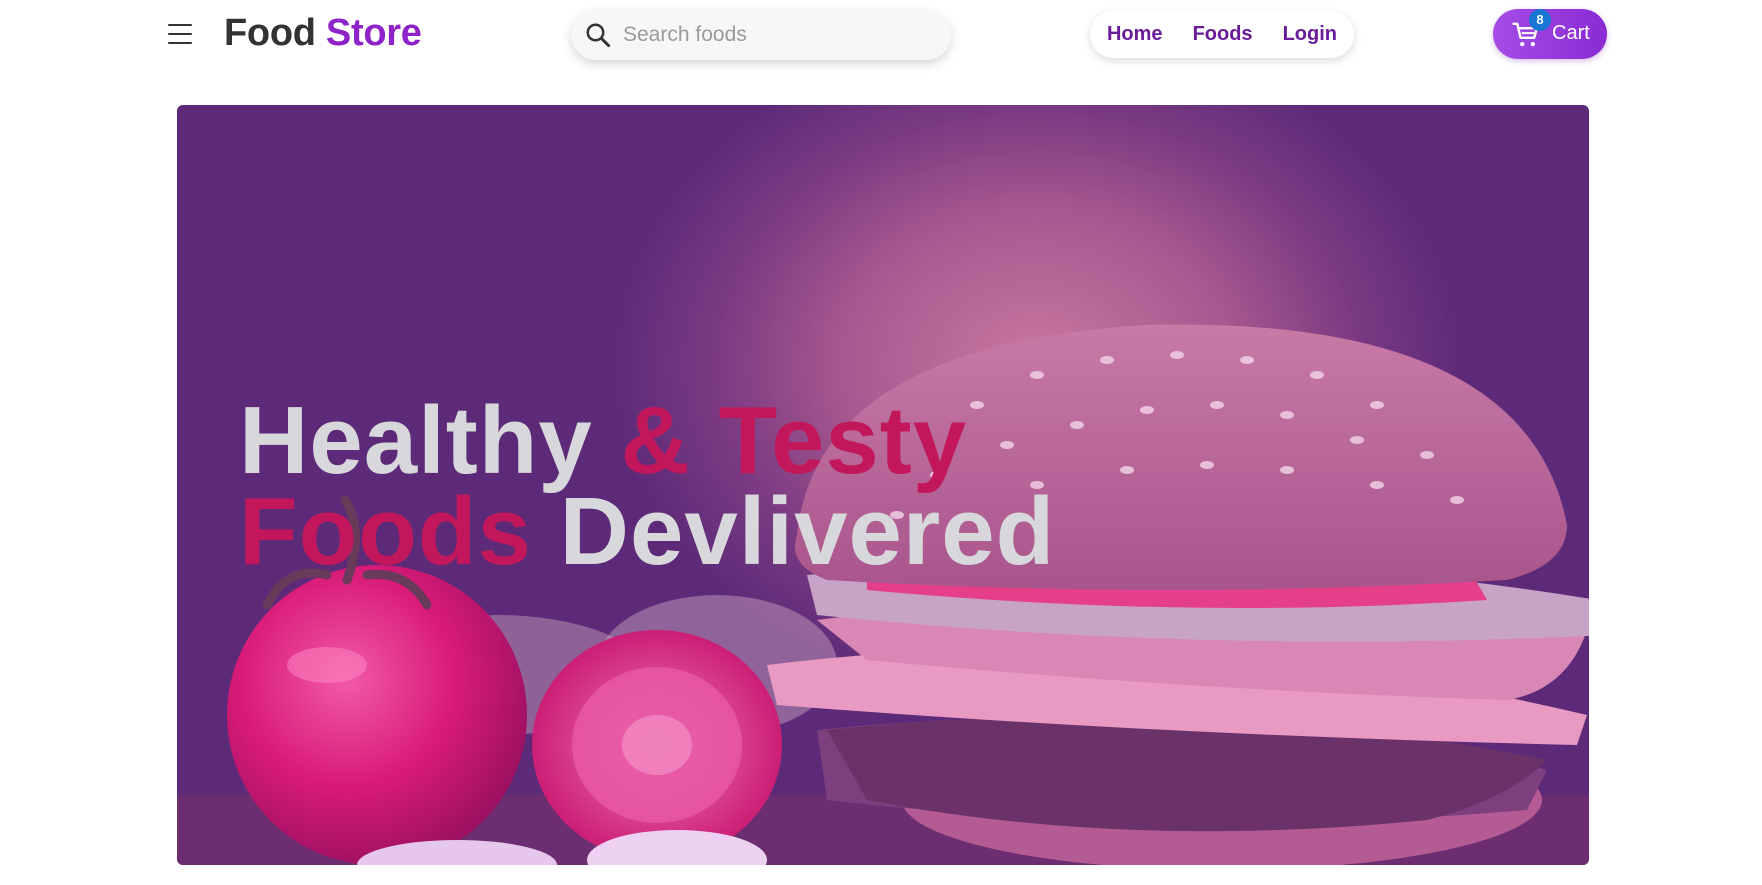  Describe the element at coordinates (323, 33) in the screenshot. I see `logo: Food Store` at that location.